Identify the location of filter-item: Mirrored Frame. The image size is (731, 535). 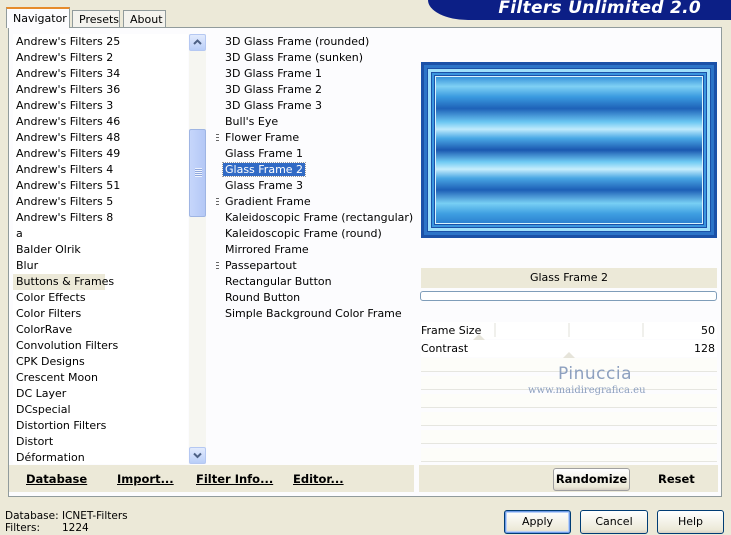
(317, 250).